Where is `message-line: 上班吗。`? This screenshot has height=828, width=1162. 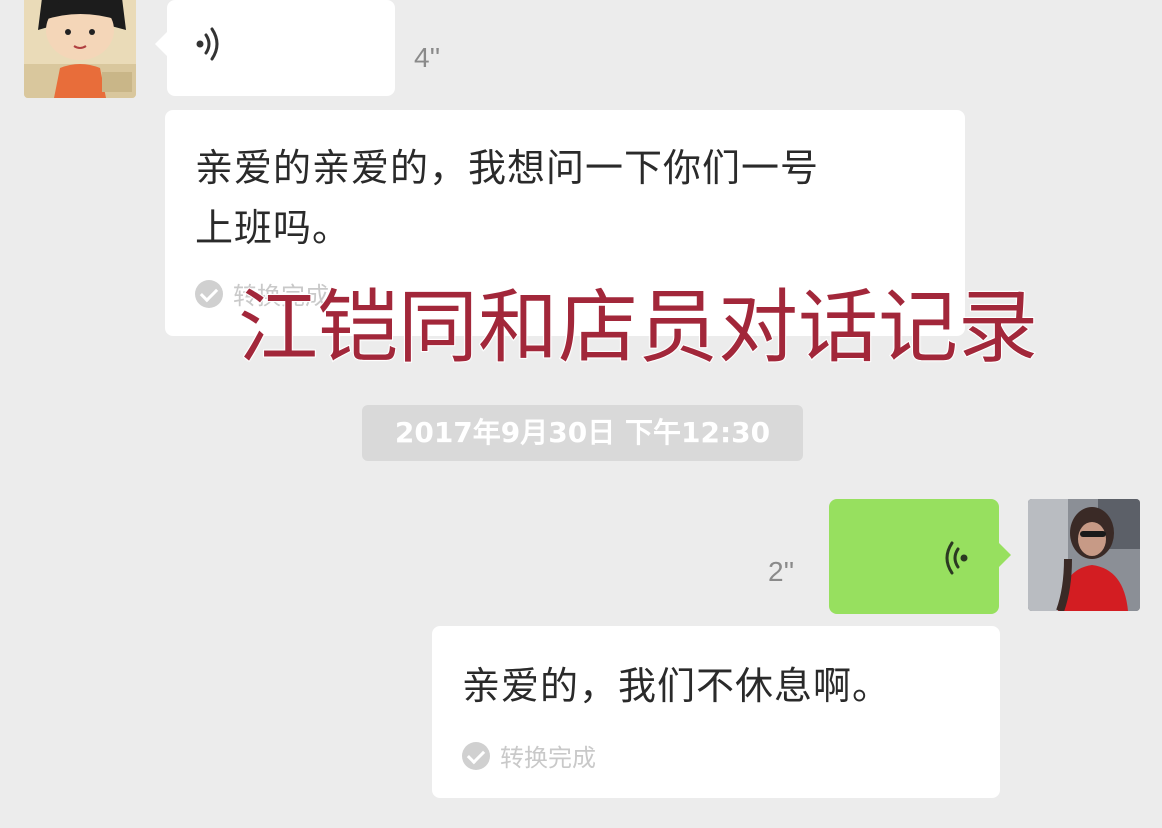 message-line: 上班吗。 is located at coordinates (273, 228).